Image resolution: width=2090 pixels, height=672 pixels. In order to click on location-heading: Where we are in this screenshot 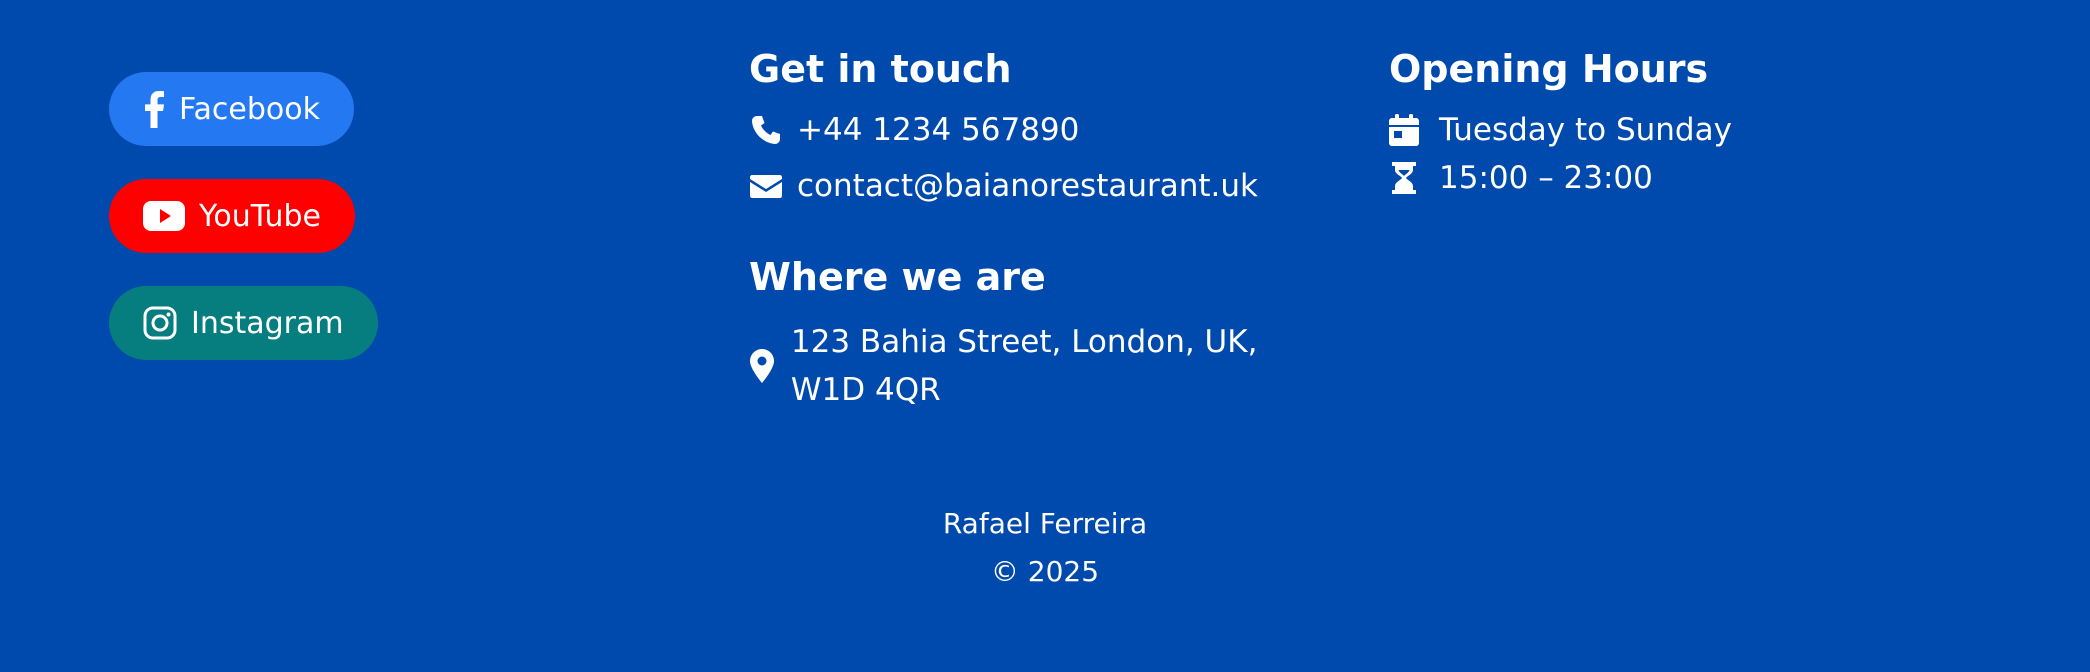, I will do `click(897, 277)`.